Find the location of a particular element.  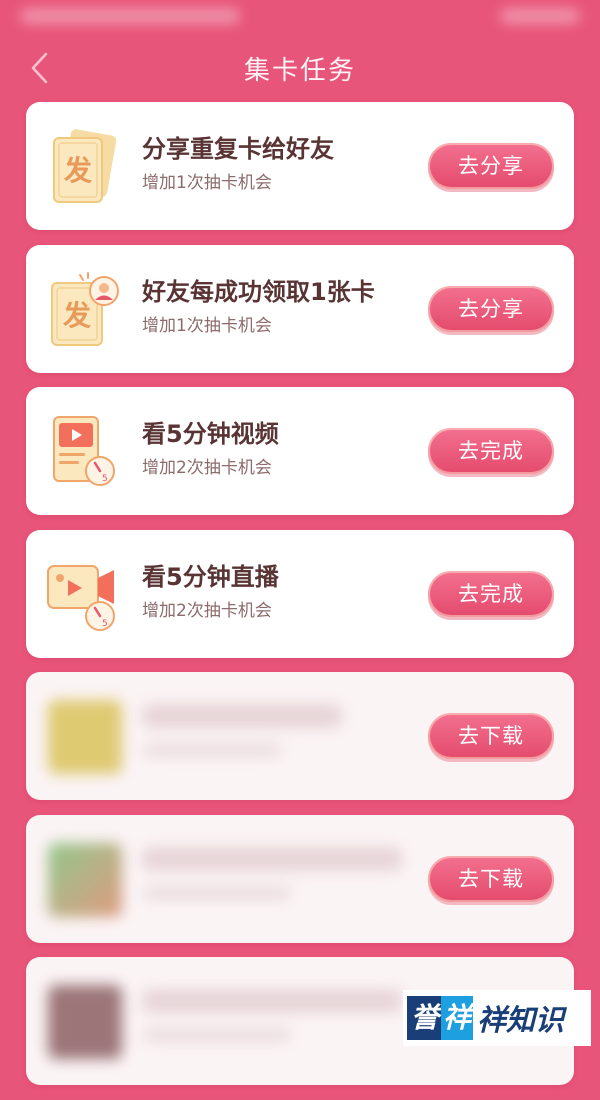

fa-card-icon: 发 is located at coordinates (85, 167).